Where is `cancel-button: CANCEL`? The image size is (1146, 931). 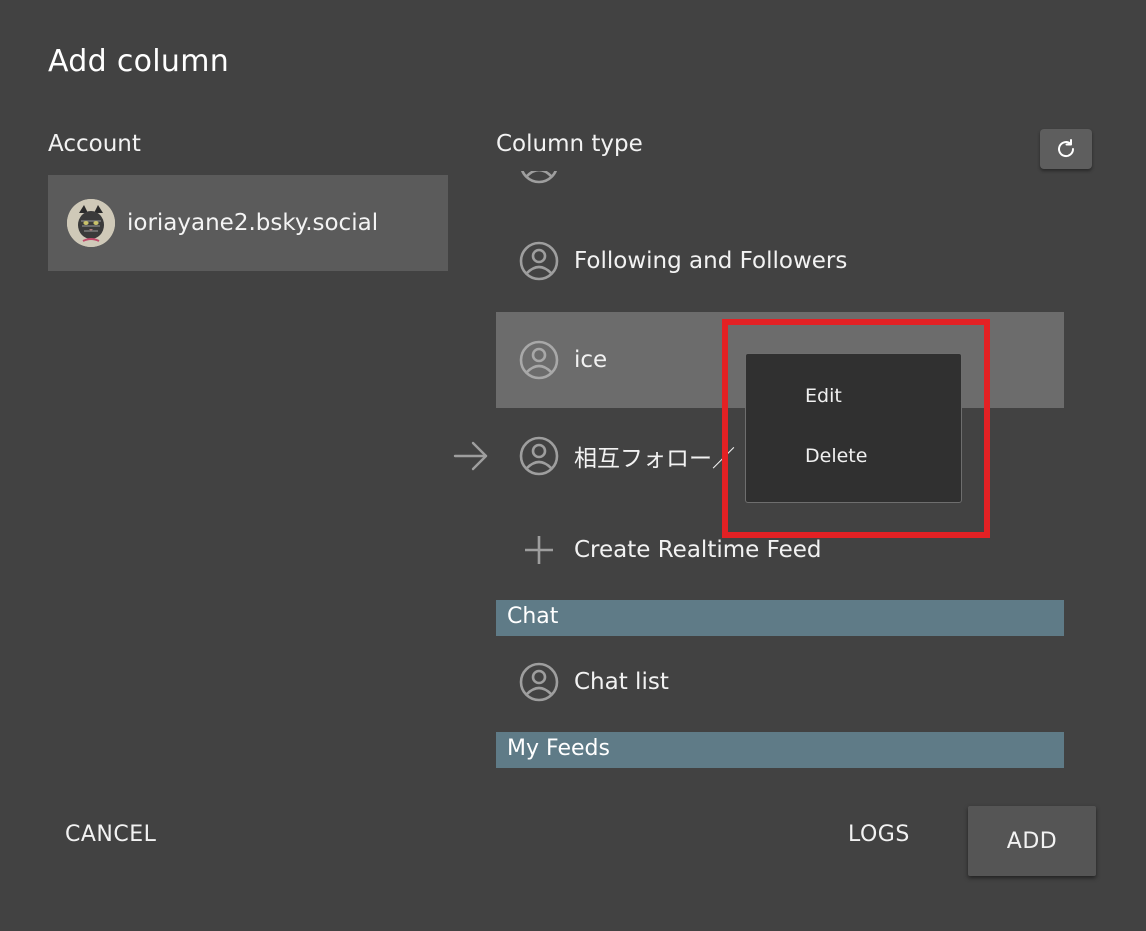 cancel-button: CANCEL is located at coordinates (110, 834).